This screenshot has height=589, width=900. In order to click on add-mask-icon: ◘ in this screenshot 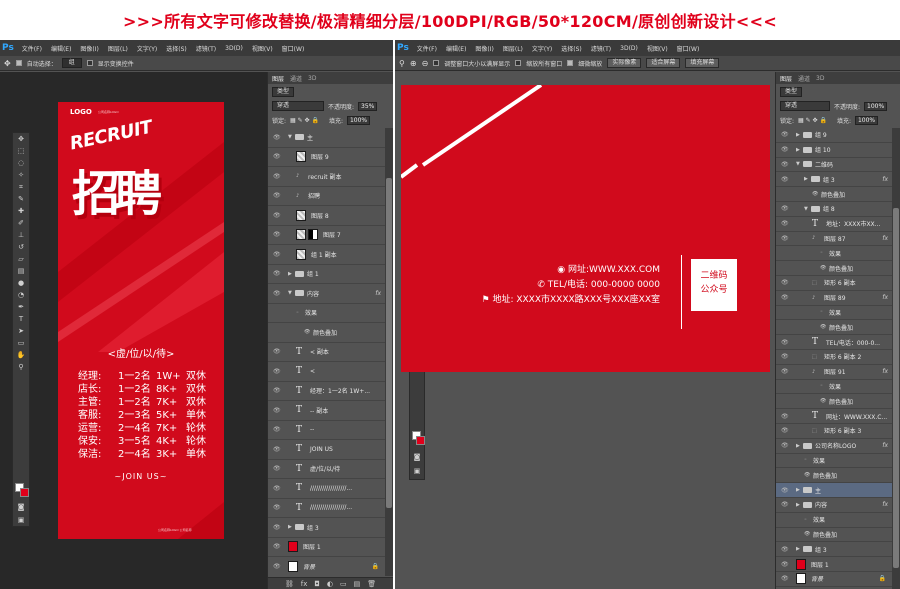, I will do `click(317, 584)`.